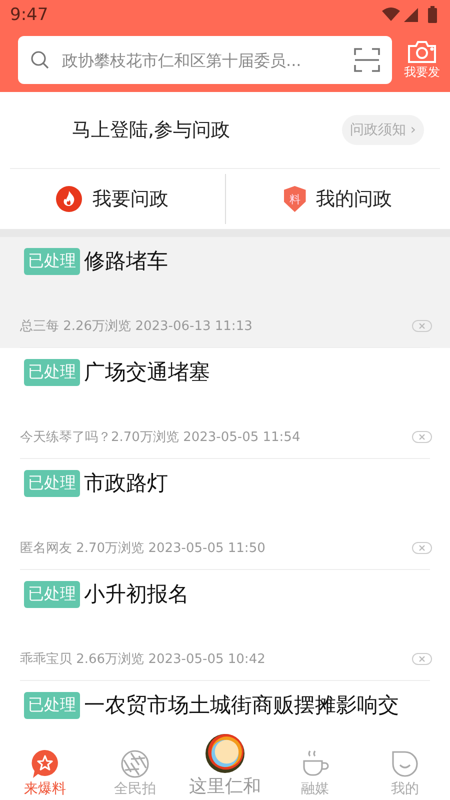  Describe the element at coordinates (338, 199) in the screenshot. I see `action-button: 料 我的问政` at that location.